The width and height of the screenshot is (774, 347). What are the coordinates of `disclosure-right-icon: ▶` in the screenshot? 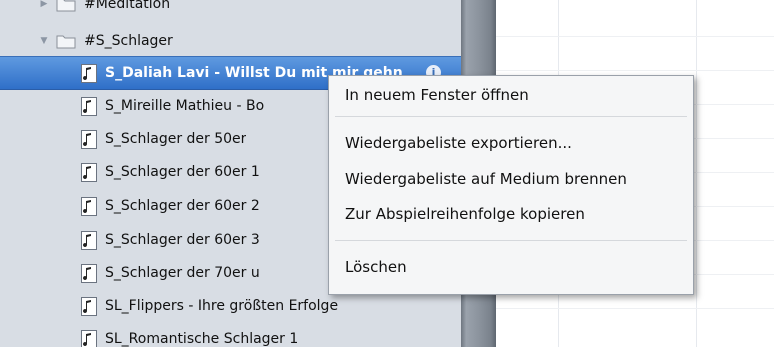 It's located at (44, 4).